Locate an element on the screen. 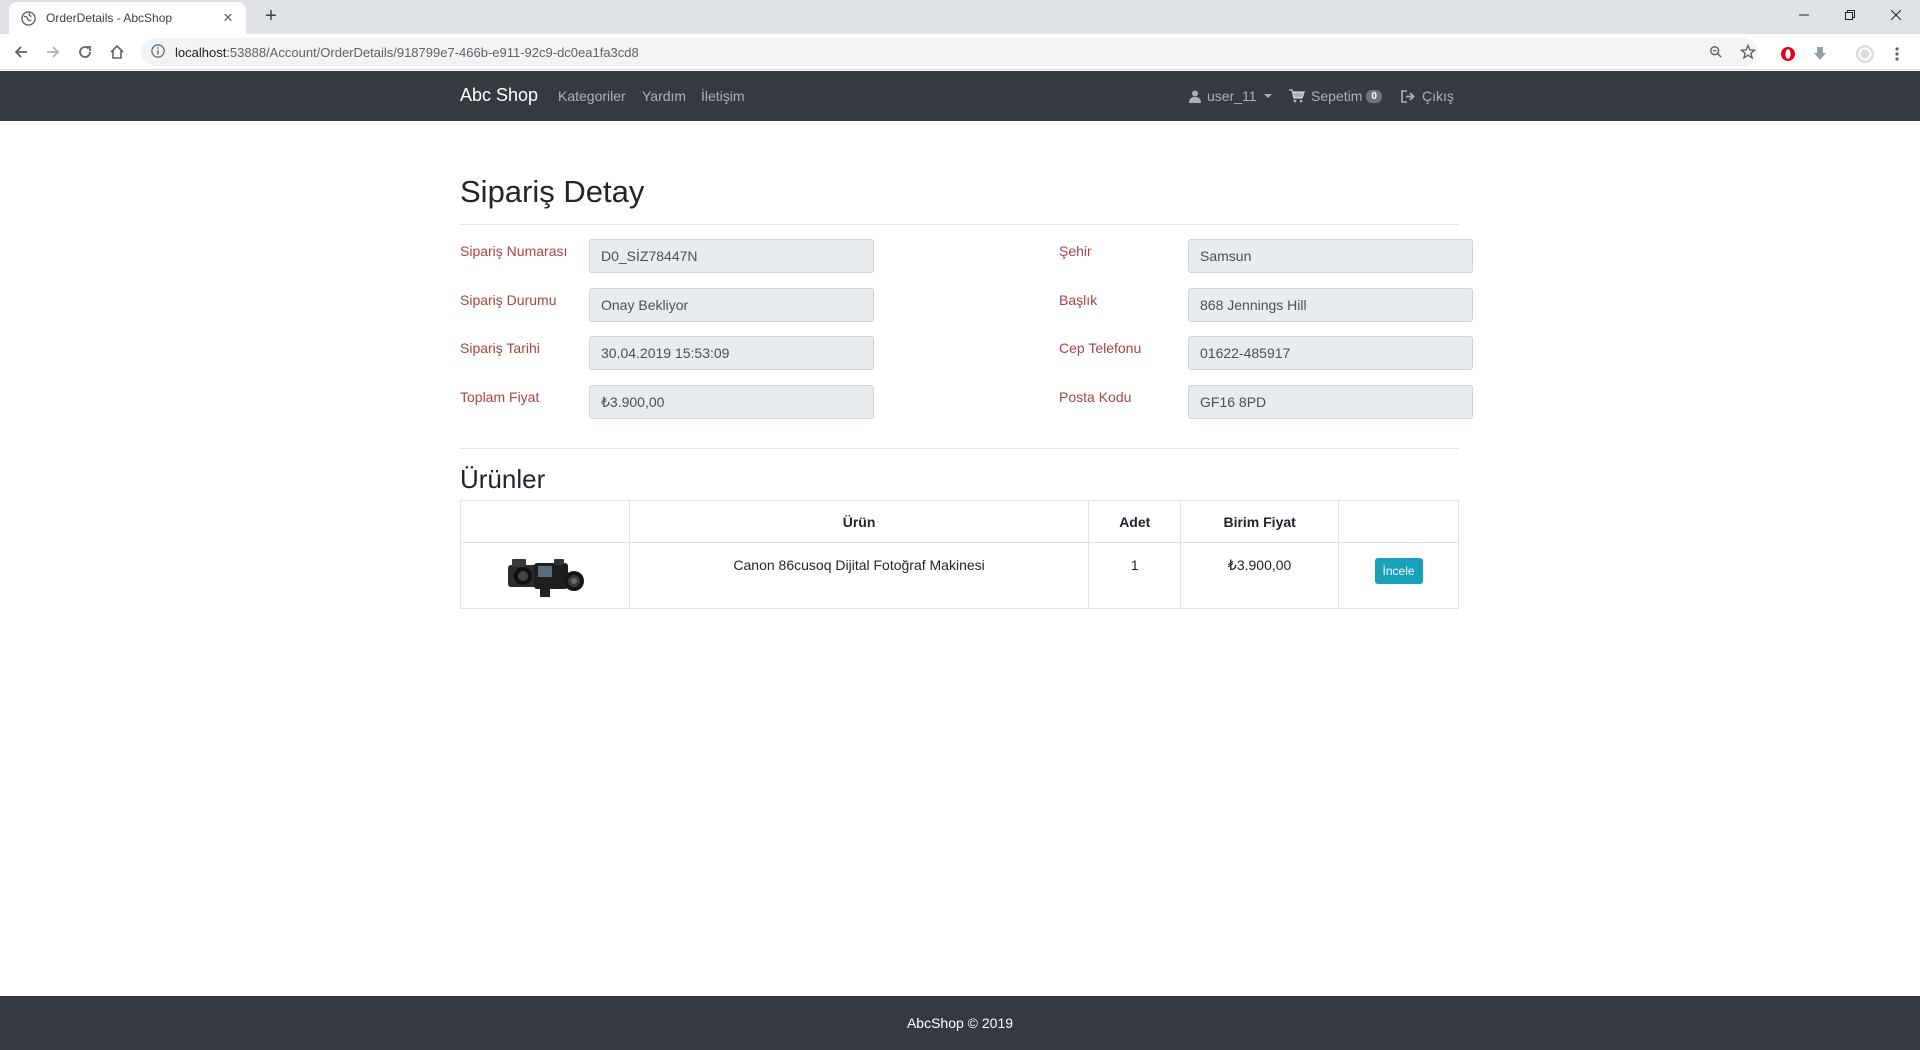 This screenshot has height=1050, width=1920. column-header-actions is located at coordinates (1398, 521).